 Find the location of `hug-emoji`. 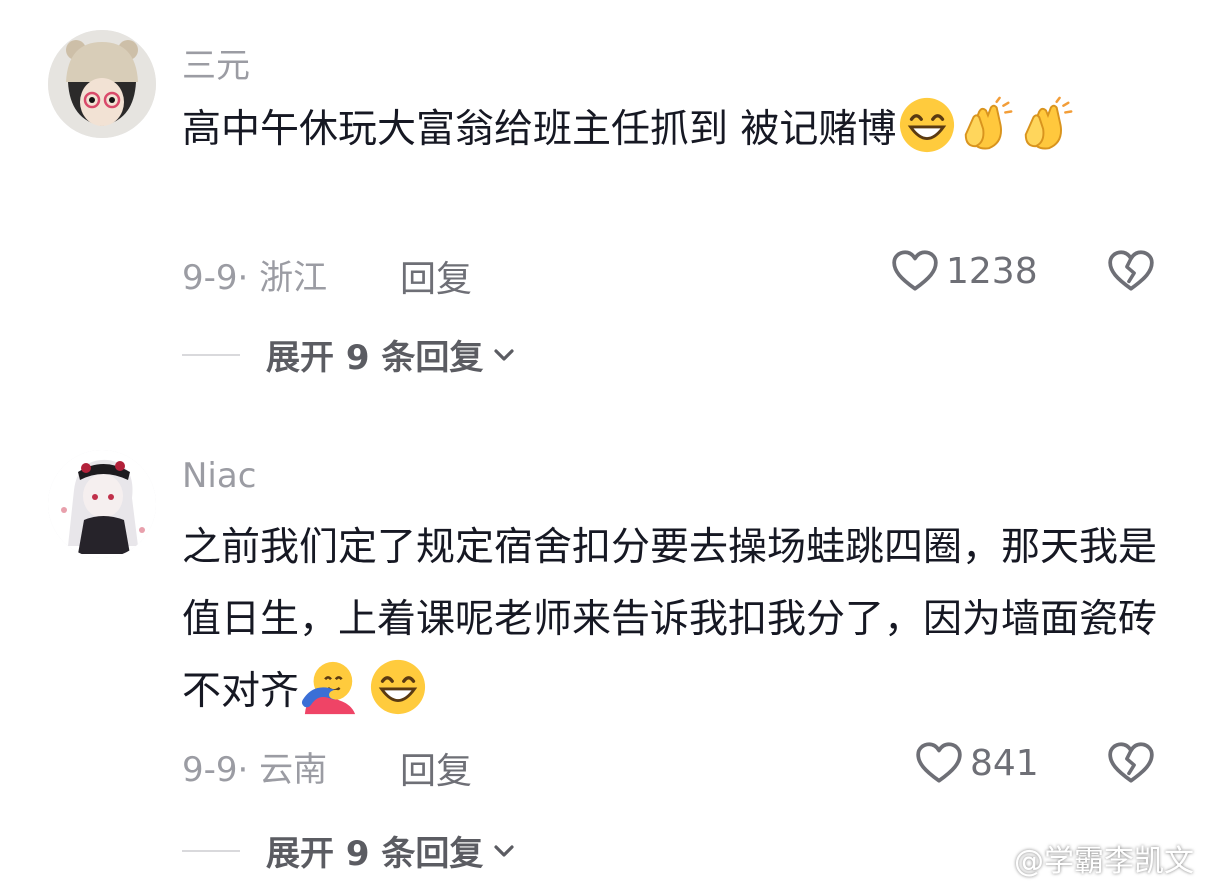

hug-emoji is located at coordinates (330, 687).